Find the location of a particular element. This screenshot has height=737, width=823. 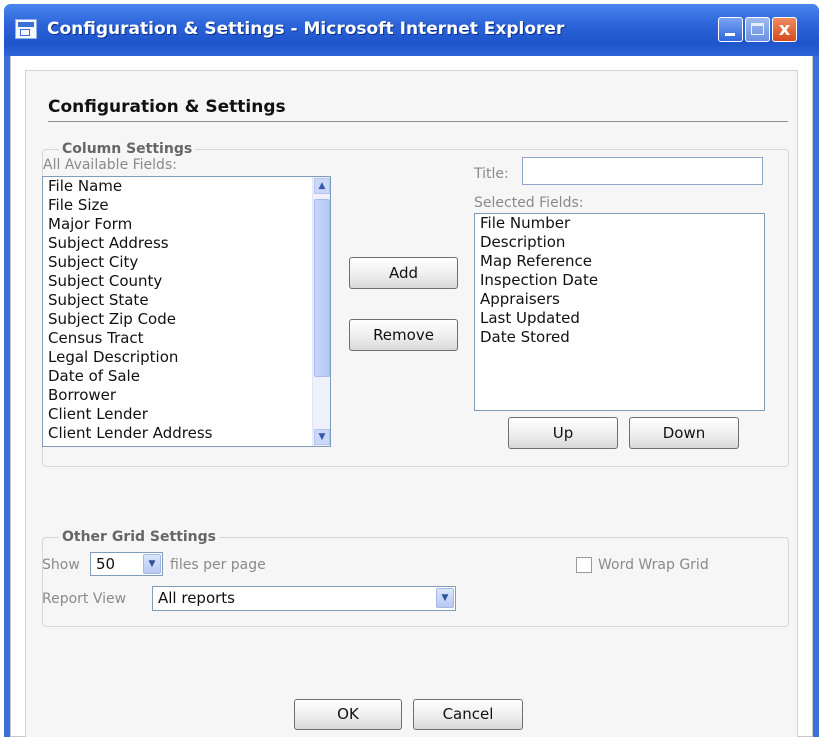

selected-field-item: Map Reference is located at coordinates (619, 261).